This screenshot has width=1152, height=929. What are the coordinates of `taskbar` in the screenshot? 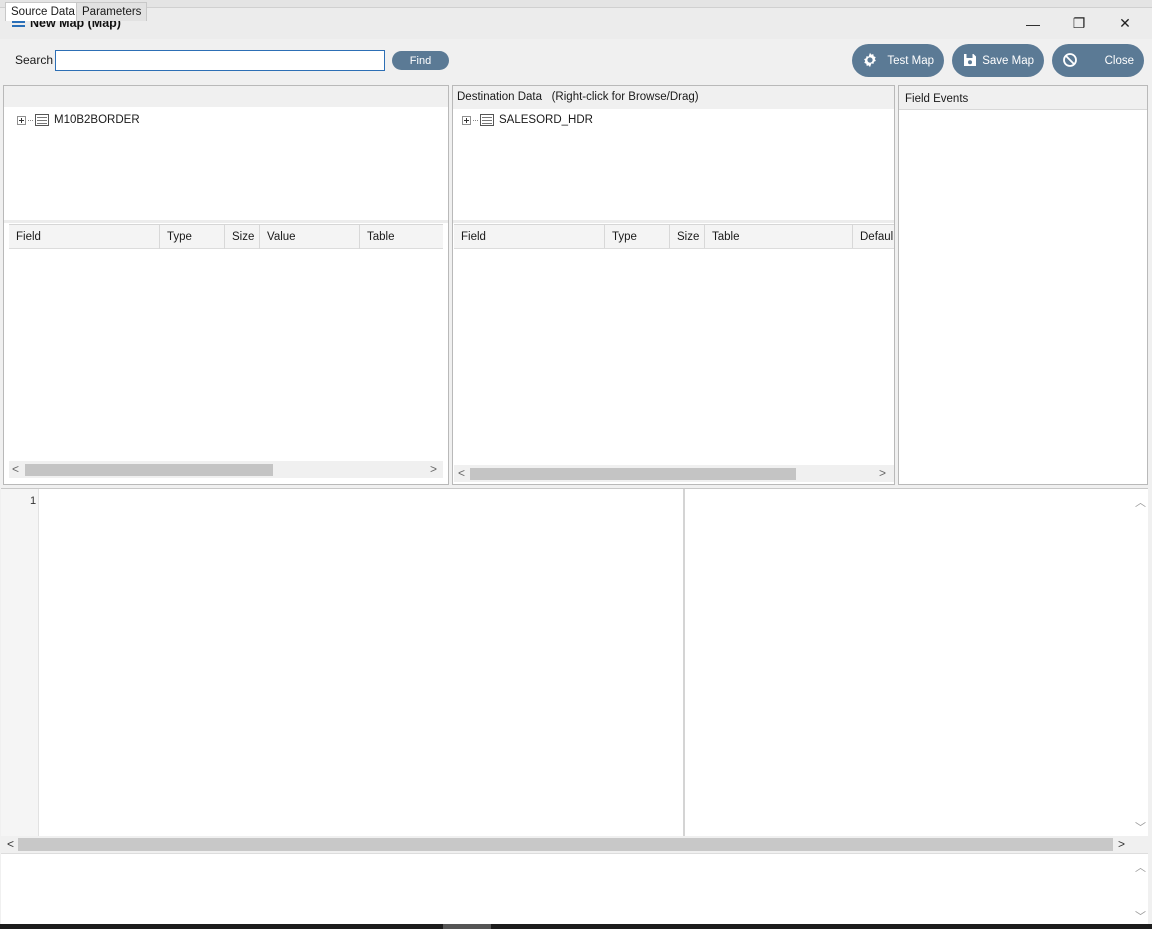 It's located at (576, 926).